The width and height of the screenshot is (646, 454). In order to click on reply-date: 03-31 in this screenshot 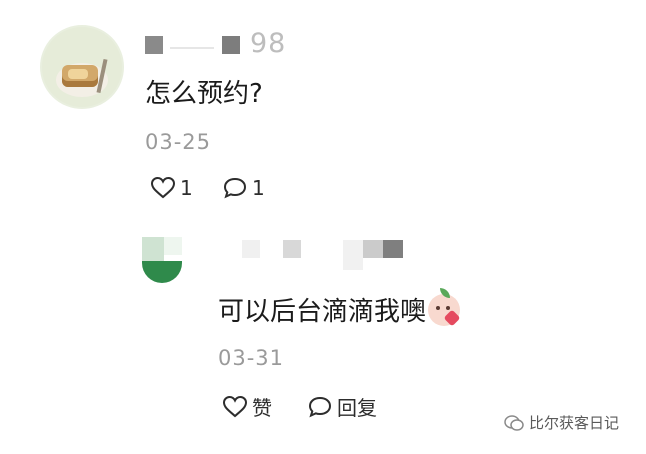, I will do `click(251, 358)`.